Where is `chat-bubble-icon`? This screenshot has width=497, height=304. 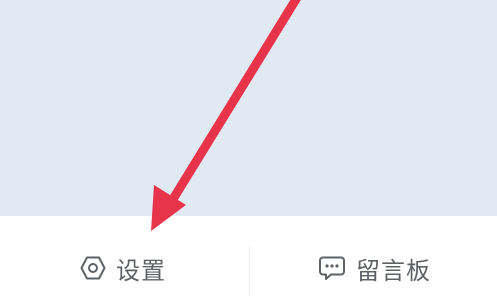 chat-bubble-icon is located at coordinates (332, 268).